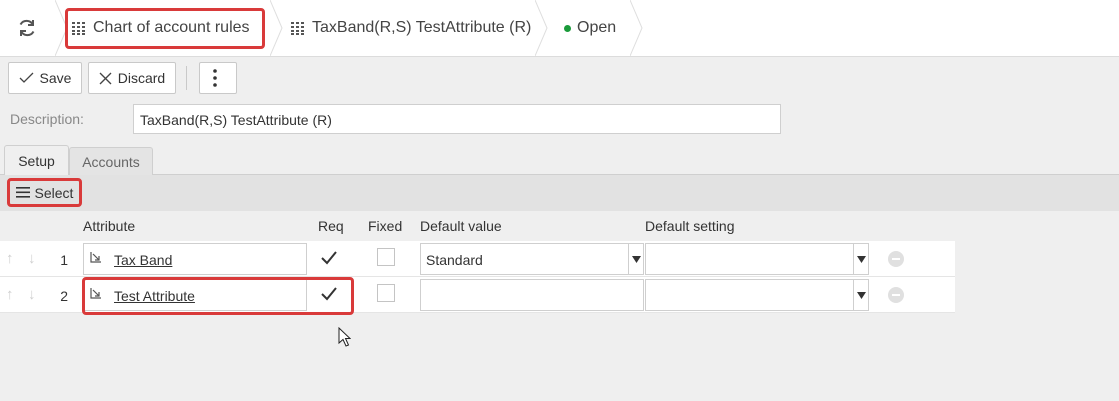  I want to click on column-header-fixed: Fixed, so click(385, 226).